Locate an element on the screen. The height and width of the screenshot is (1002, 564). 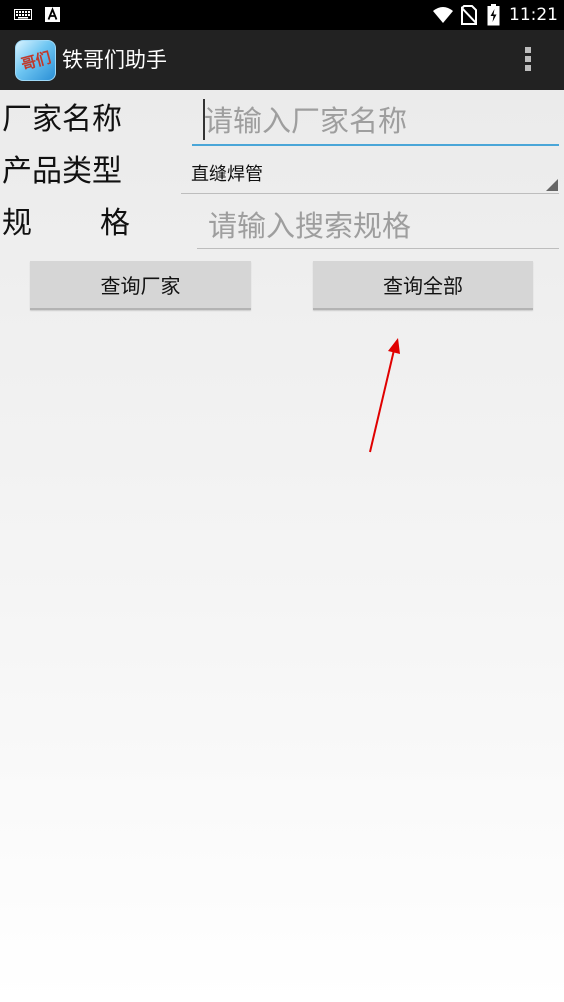
battery-charging-icon is located at coordinates (493, 15).